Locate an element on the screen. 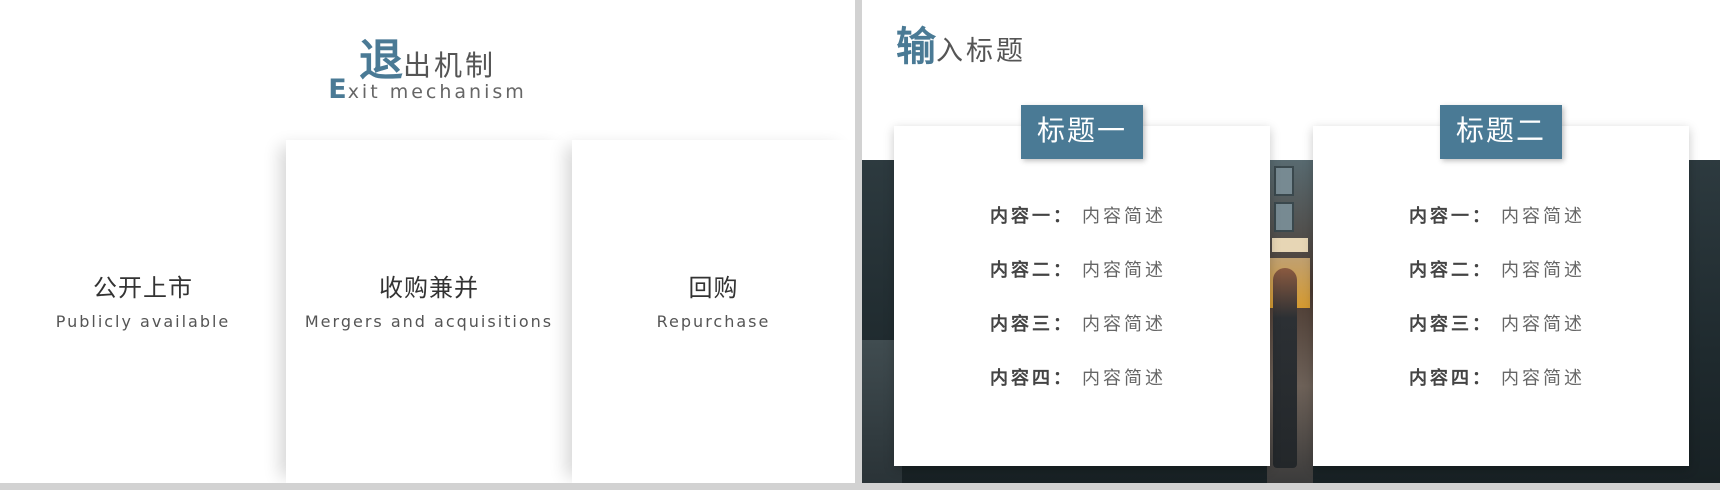  panel-repurchase: 回购 Repurchase is located at coordinates (713, 311).